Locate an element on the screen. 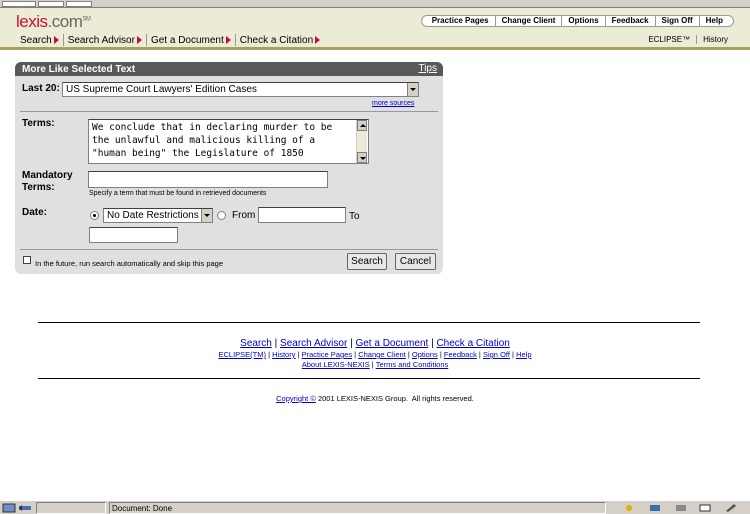 The height and width of the screenshot is (514, 750). date-to-input is located at coordinates (133, 235).